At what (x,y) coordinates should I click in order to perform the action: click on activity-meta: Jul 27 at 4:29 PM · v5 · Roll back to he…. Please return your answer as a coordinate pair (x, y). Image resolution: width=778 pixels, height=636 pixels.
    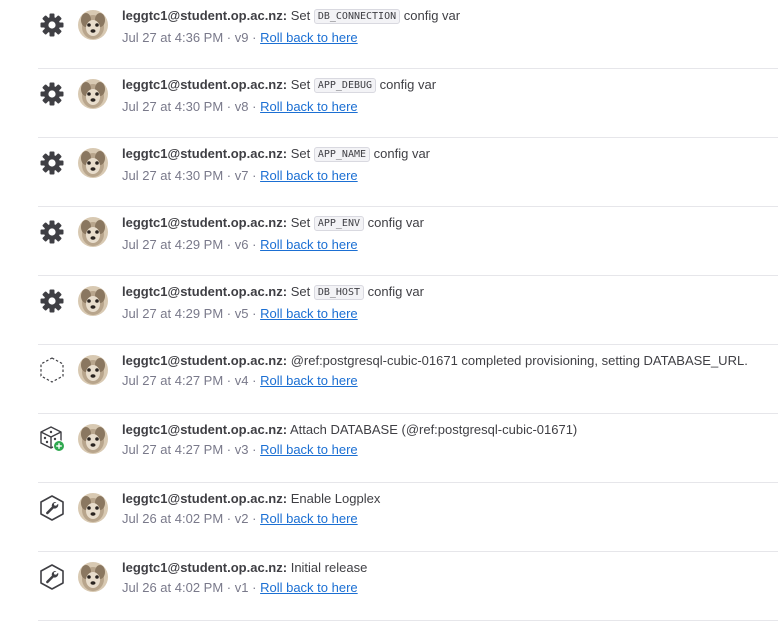
    Looking at the image, I should click on (273, 313).